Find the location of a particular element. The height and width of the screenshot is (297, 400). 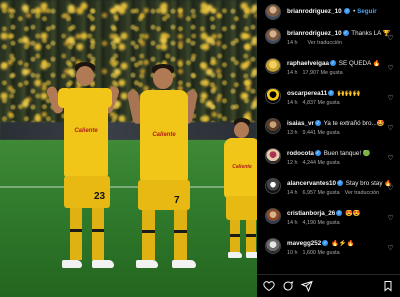

comment-text: 😍😍 is located at coordinates (353, 213).